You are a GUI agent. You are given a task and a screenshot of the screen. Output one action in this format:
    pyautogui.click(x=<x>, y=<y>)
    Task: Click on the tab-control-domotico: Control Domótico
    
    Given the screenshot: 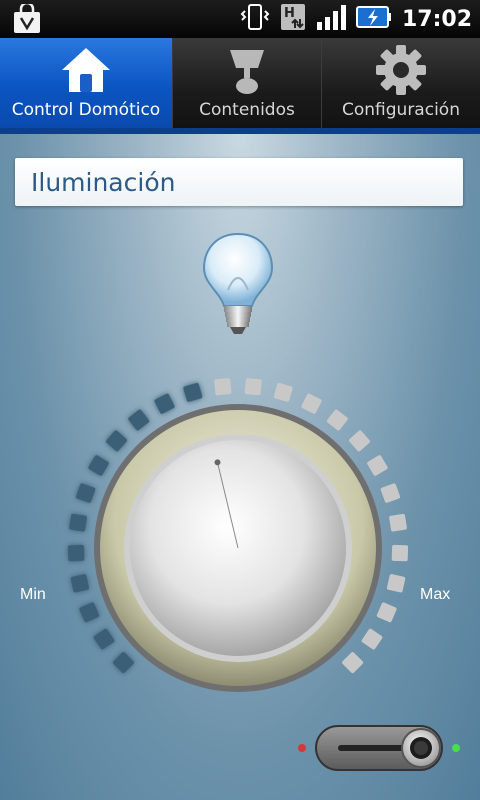 What is the action you would take?
    pyautogui.click(x=86, y=83)
    